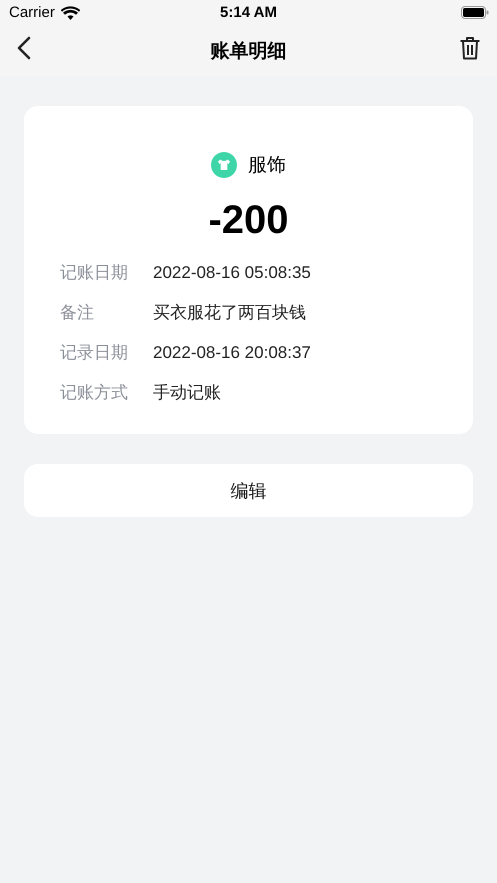 Image resolution: width=497 pixels, height=883 pixels. I want to click on clock-time: 5:14 AM, so click(248, 12).